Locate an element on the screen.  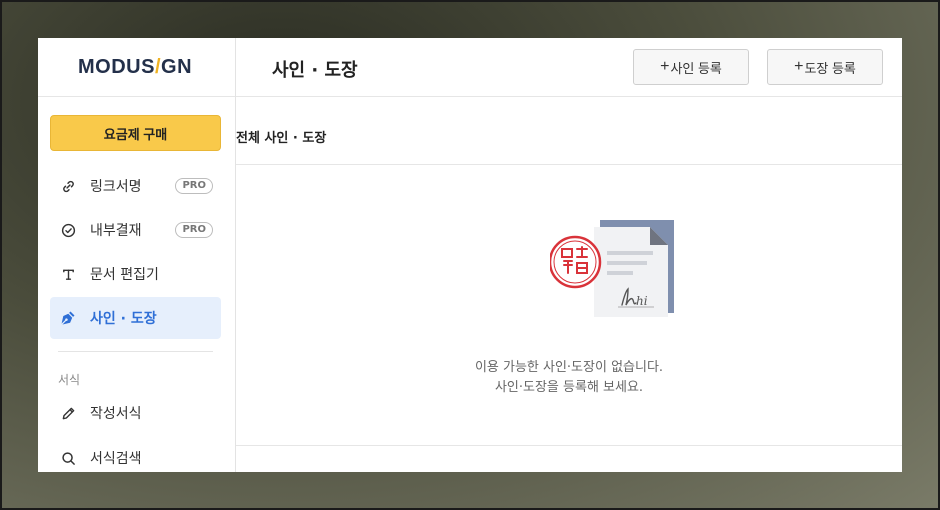
upgrade-plan-button: 요금제 구매 is located at coordinates (135, 133).